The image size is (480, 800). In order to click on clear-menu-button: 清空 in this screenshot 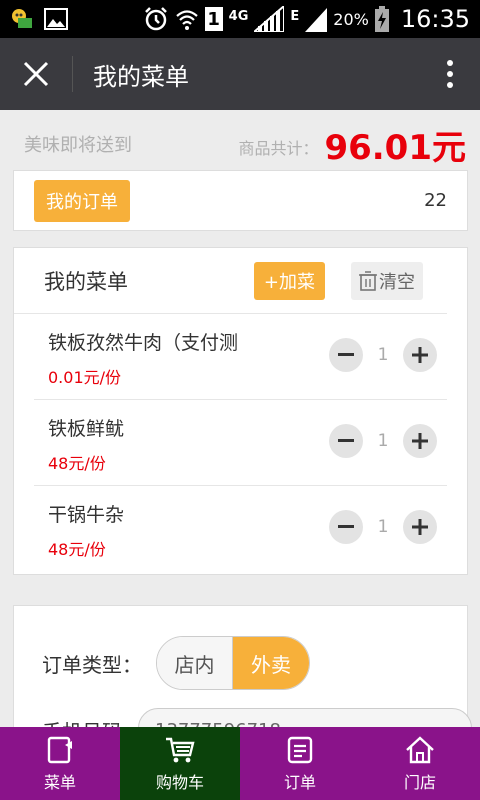, I will do `click(387, 280)`.